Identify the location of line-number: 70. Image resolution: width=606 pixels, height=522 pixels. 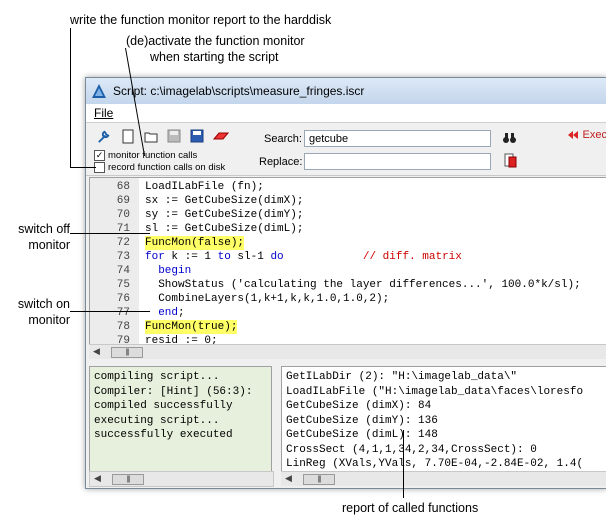
(123, 215).